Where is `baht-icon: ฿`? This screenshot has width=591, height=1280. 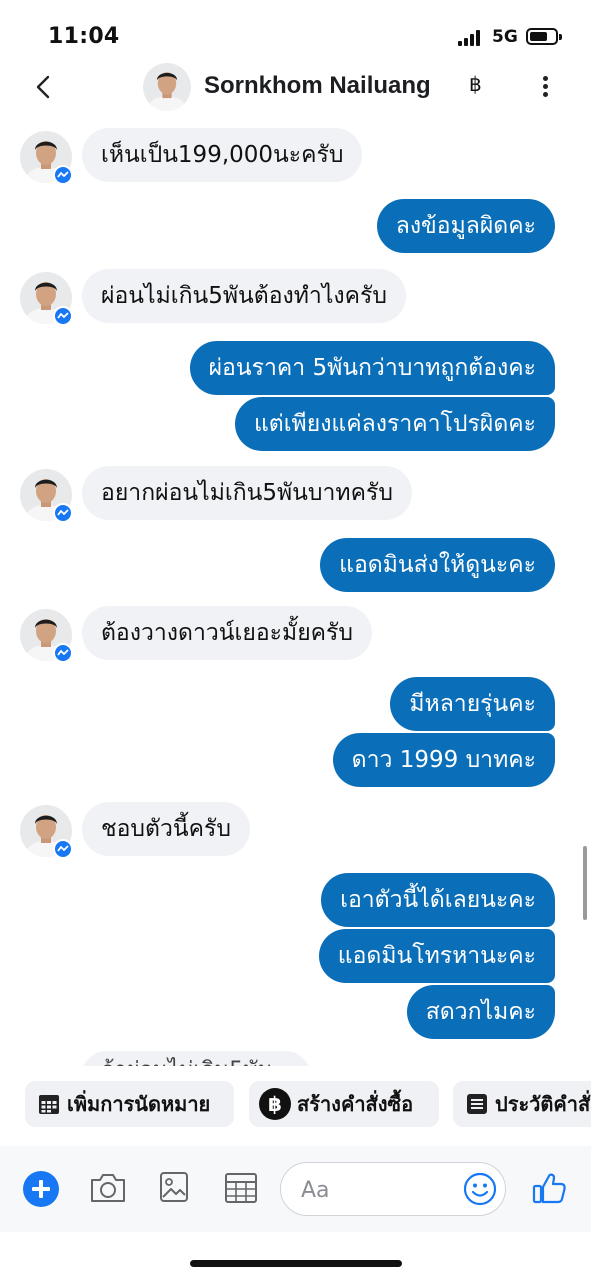
baht-icon: ฿ is located at coordinates (480, 85).